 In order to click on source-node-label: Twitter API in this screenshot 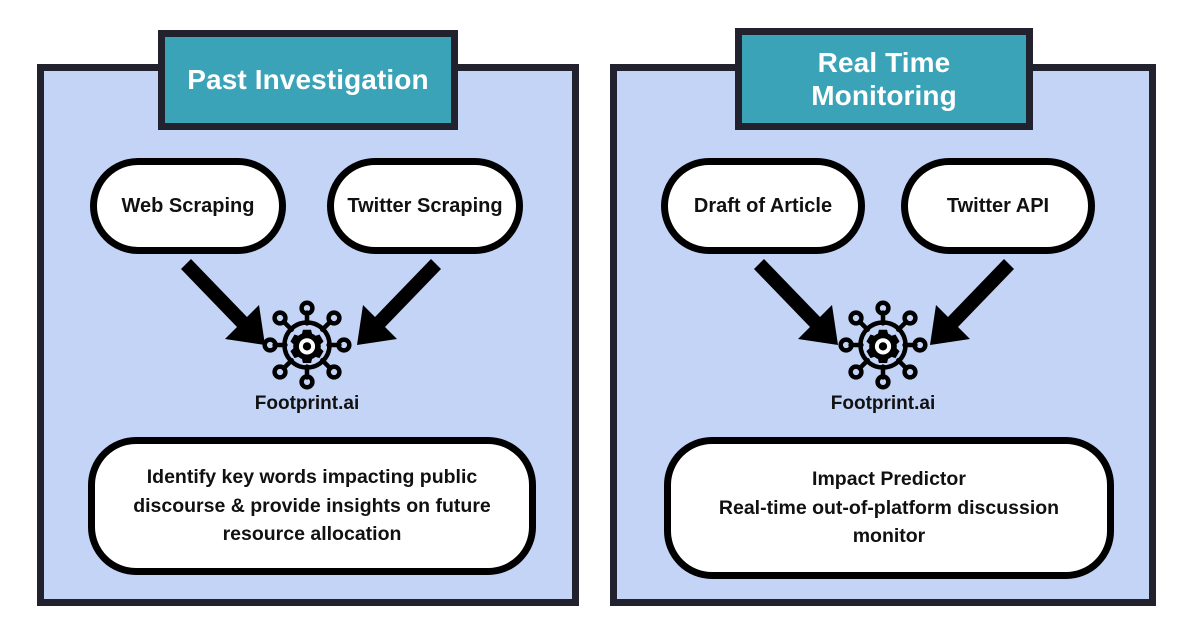, I will do `click(998, 205)`.